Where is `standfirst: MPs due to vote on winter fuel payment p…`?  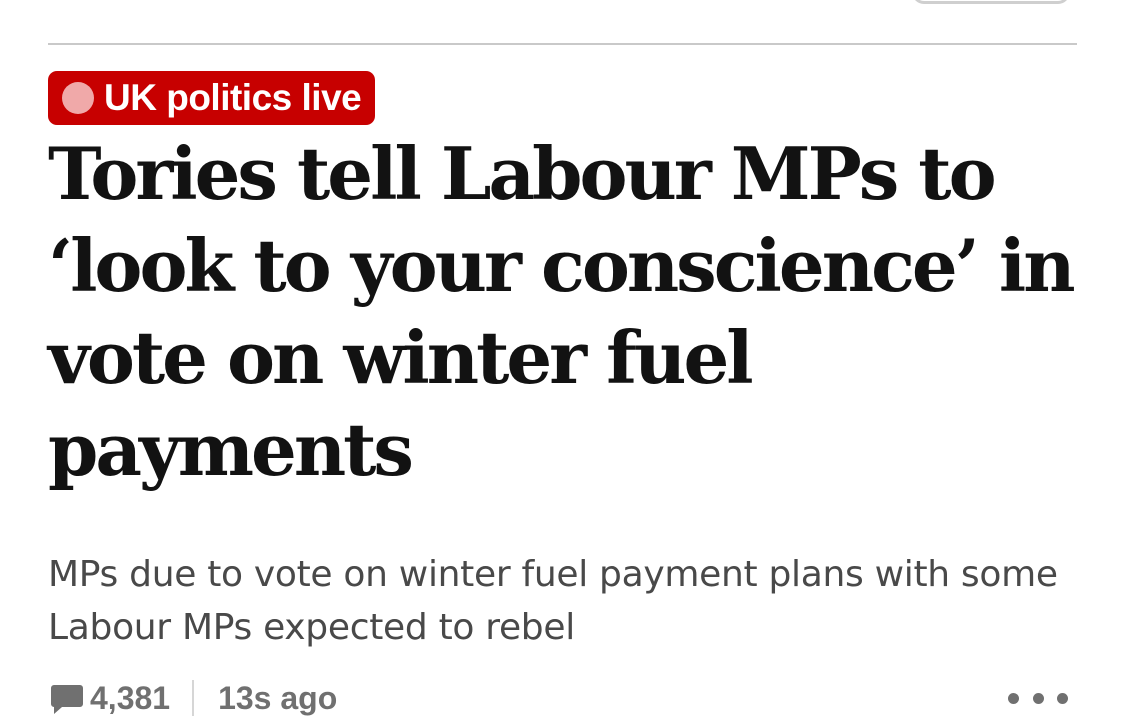
standfirst: MPs due to vote on winter fuel payment p… is located at coordinates (553, 601).